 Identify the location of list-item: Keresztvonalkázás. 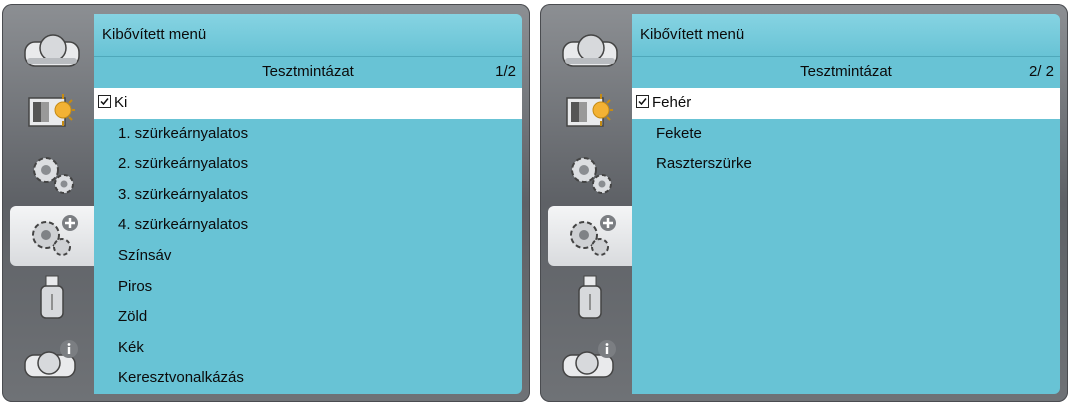
(308, 378).